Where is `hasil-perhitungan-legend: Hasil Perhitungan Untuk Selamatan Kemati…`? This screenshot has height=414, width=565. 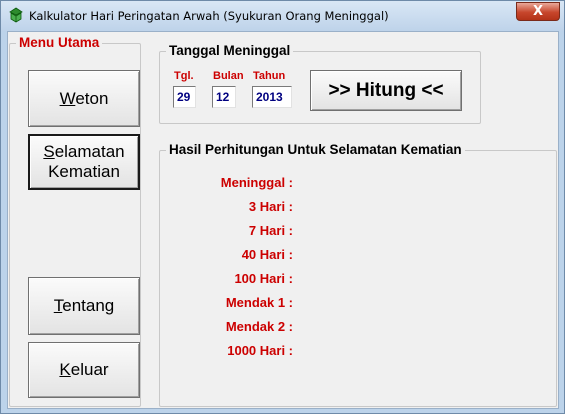
hasil-perhitungan-legend: Hasil Perhitungan Untuk Selamatan Kemati… is located at coordinates (315, 149).